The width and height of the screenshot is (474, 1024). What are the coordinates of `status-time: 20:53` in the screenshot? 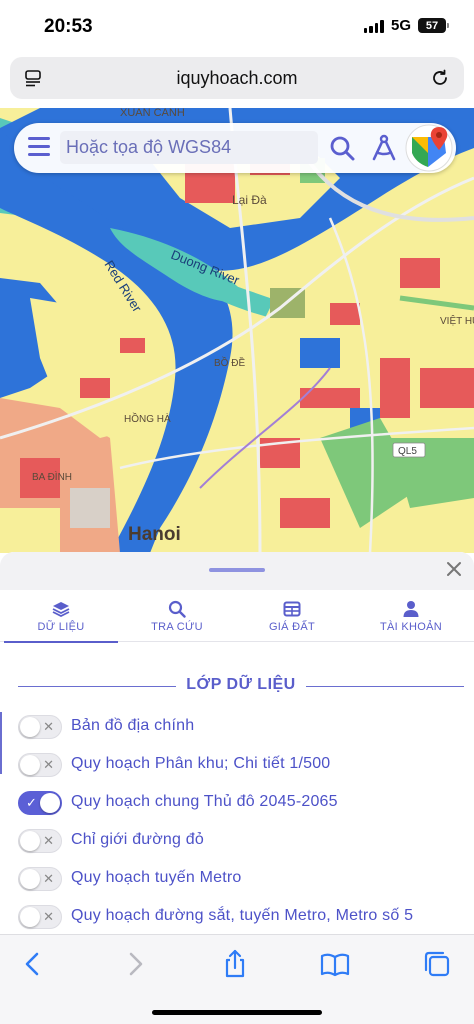 It's located at (68, 26).